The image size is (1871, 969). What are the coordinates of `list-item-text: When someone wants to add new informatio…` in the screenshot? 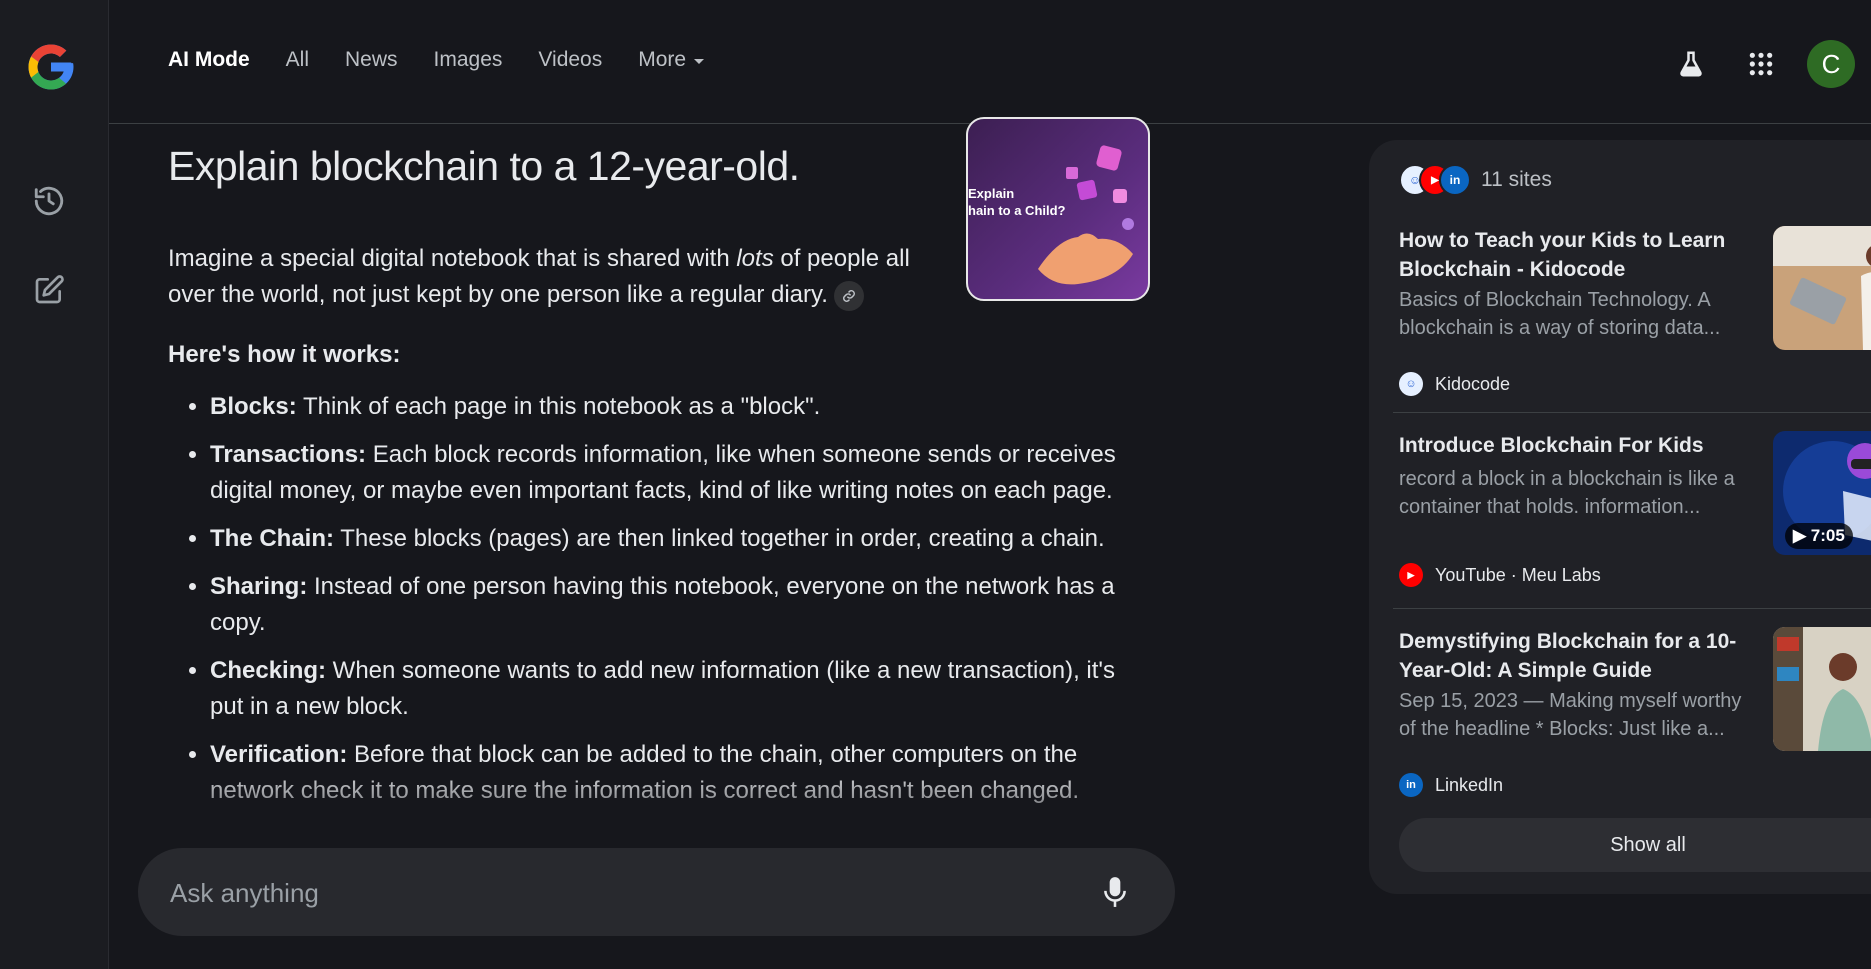 It's located at (662, 688).